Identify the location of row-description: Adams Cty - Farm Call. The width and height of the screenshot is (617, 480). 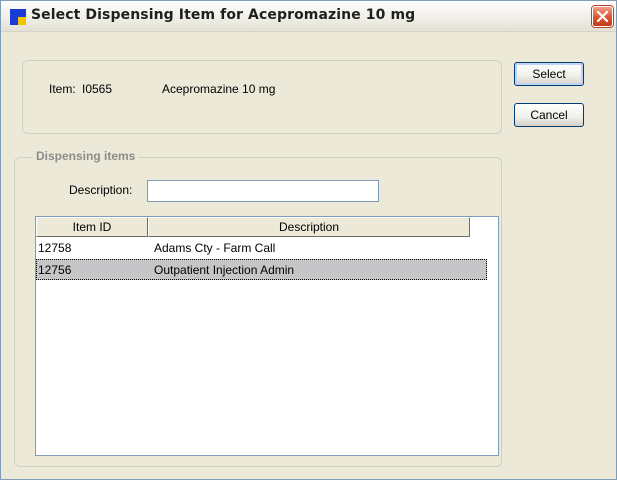
(215, 248).